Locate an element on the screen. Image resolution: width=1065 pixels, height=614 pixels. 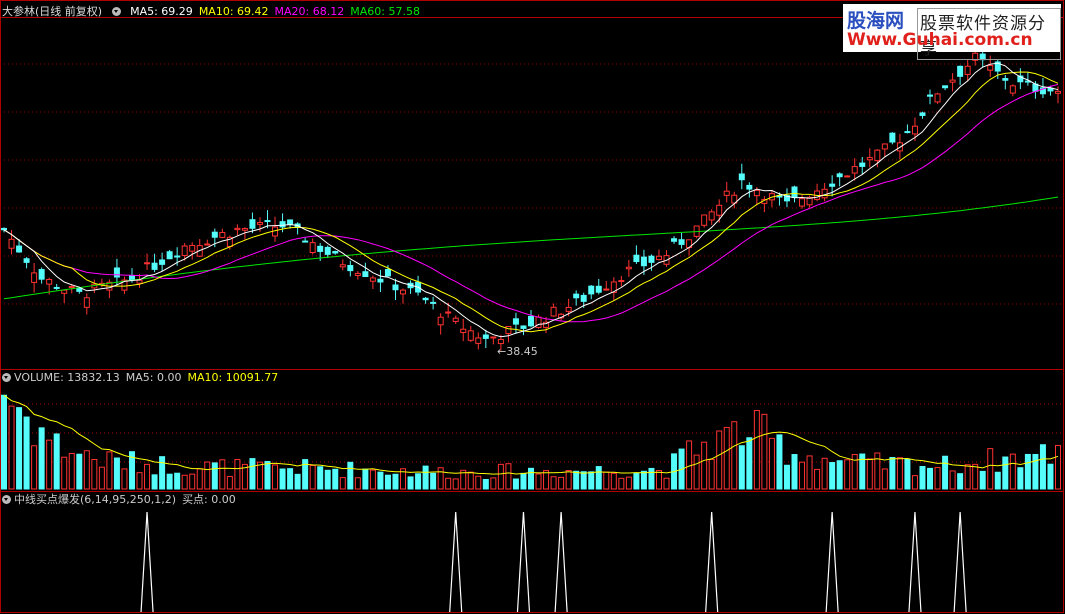
logo-name: 股海网 is located at coordinates (876, 21).